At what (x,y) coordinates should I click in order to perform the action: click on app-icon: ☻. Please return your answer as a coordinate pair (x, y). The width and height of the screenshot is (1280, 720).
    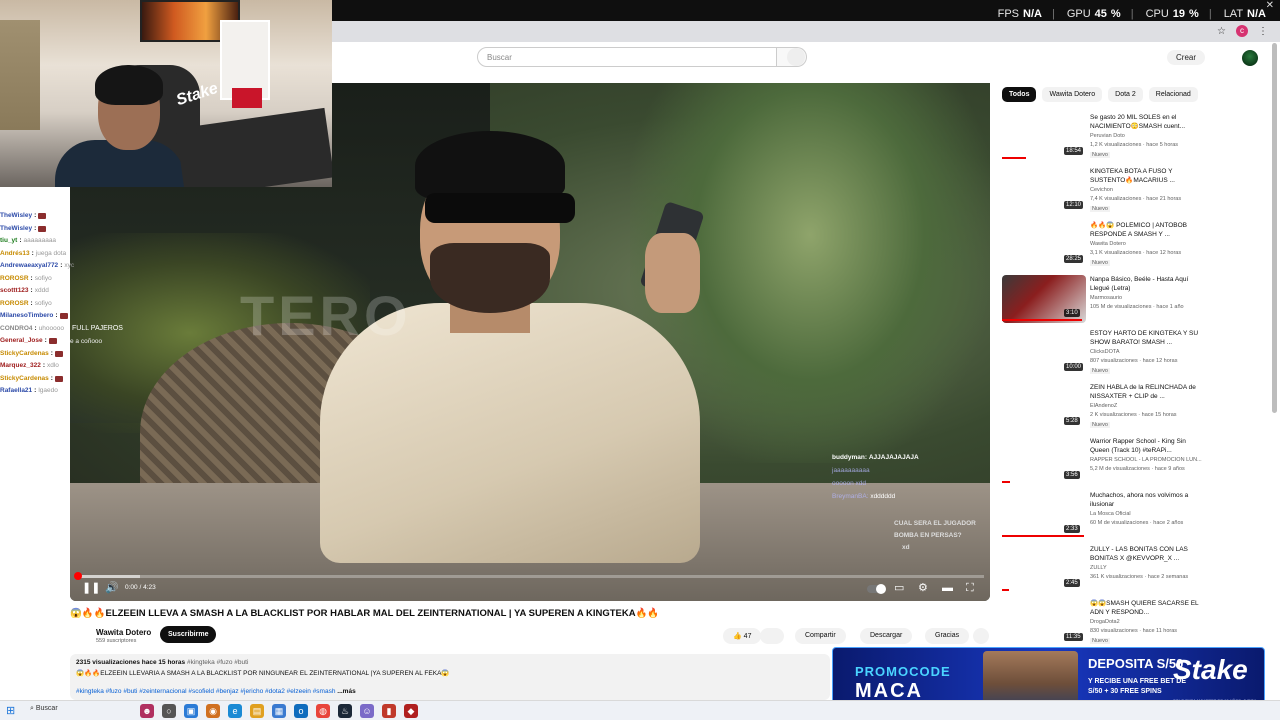
    Looking at the image, I should click on (147, 711).